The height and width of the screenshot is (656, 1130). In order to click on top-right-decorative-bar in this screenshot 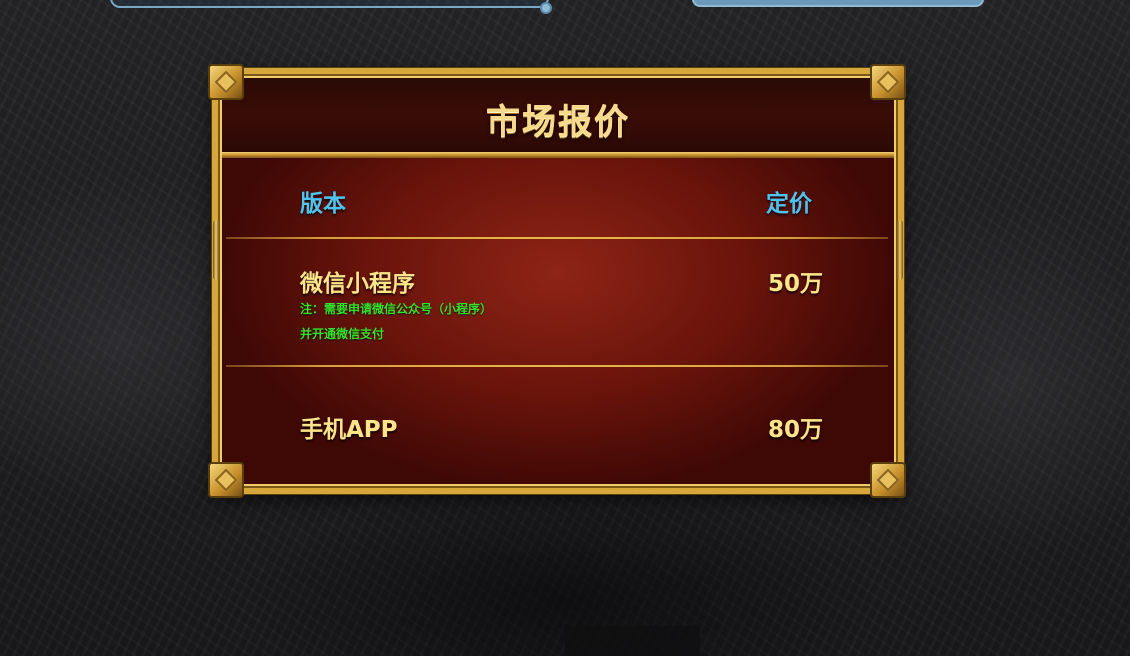, I will do `click(838, 3)`.